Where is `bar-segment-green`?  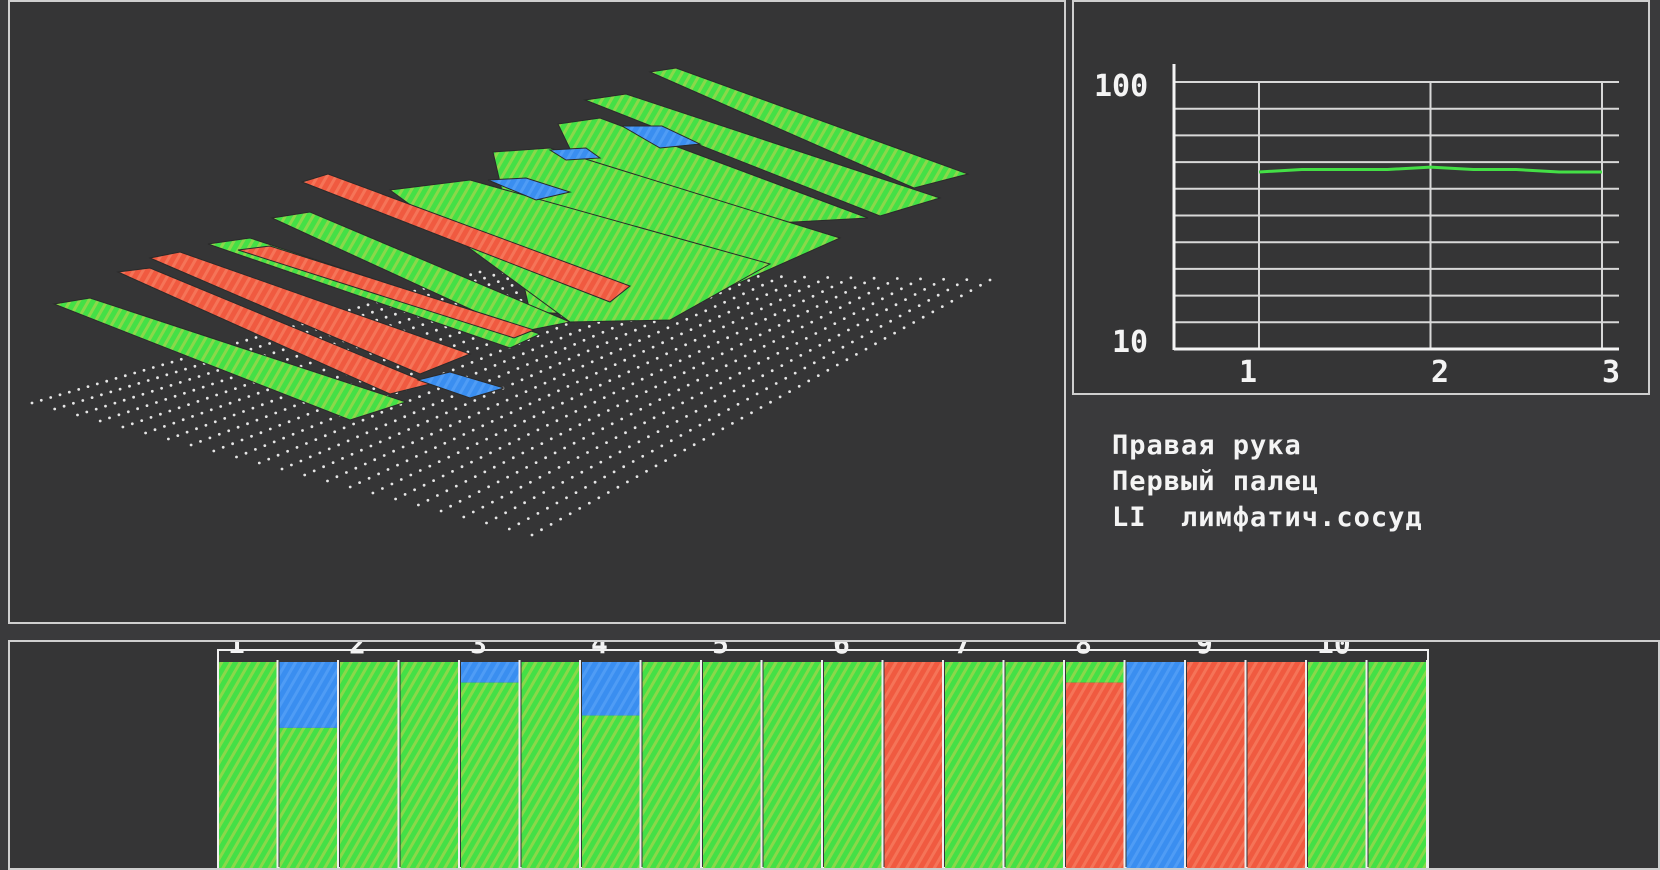
bar-segment-green is located at coordinates (732, 765).